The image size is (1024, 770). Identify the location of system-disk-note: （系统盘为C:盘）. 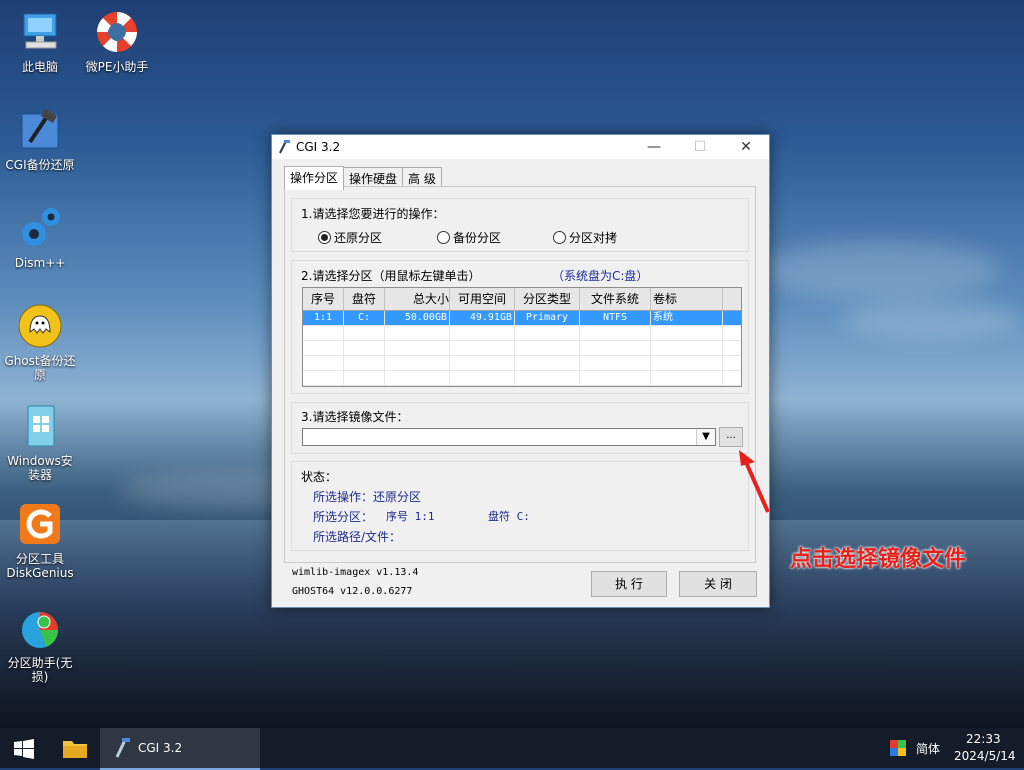
(600, 276).